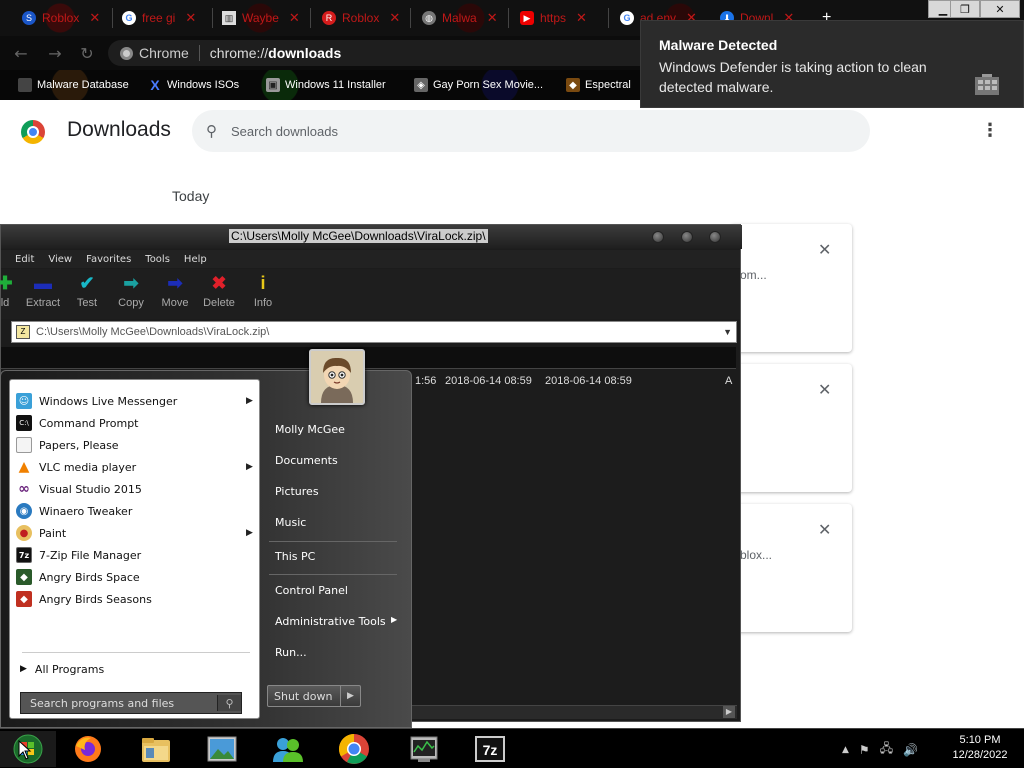 The width and height of the screenshot is (1024, 768). I want to click on search-input: ⚲ Search downloads, so click(531, 131).